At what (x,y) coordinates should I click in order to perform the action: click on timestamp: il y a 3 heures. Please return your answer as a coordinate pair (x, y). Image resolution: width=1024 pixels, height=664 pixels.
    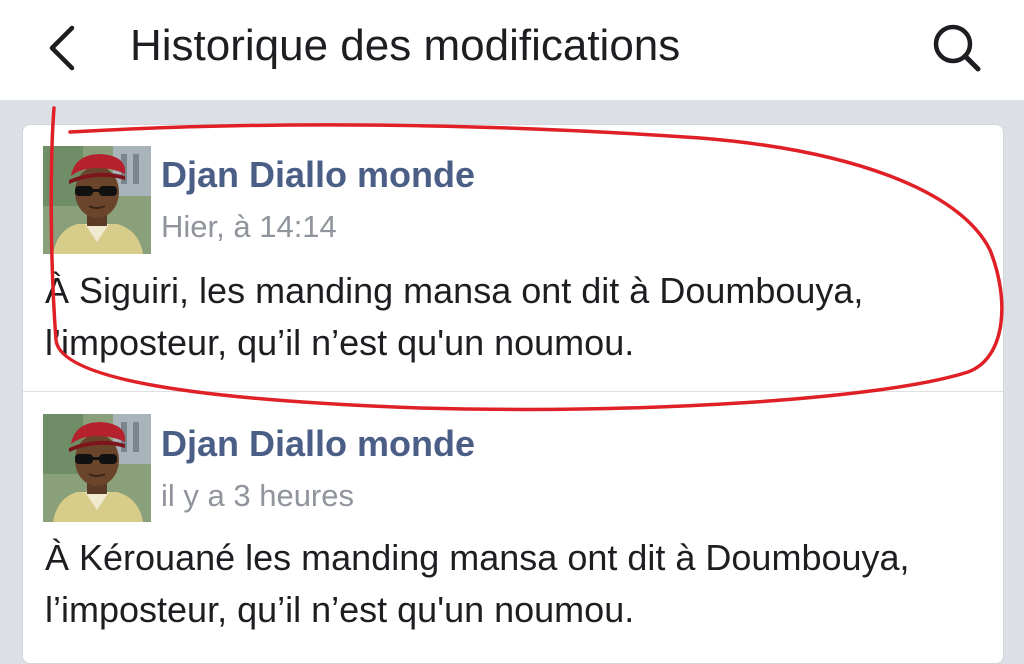
    Looking at the image, I should click on (257, 495).